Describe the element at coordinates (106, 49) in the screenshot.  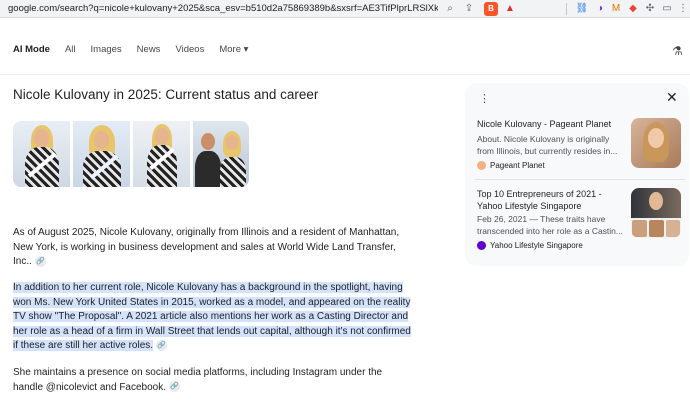
I see `tab-images: Images` at that location.